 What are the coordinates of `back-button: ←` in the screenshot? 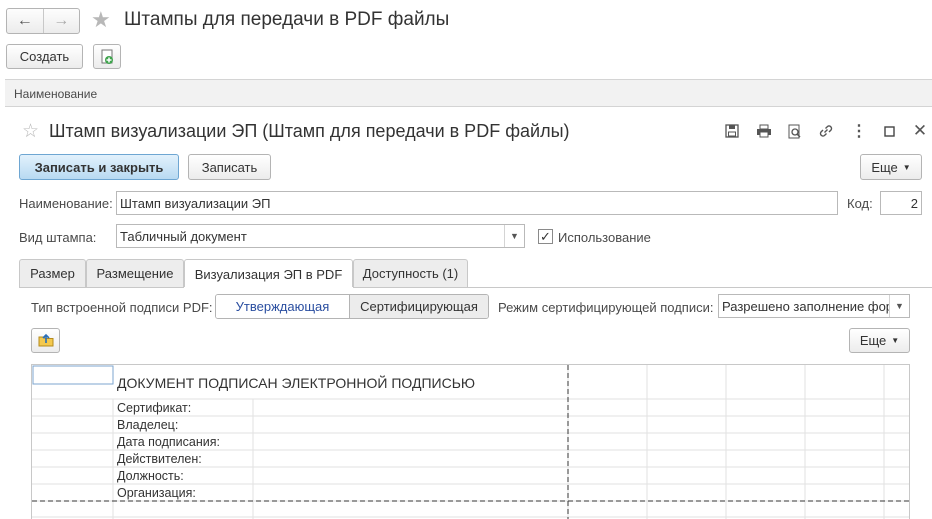 It's located at (25, 21).